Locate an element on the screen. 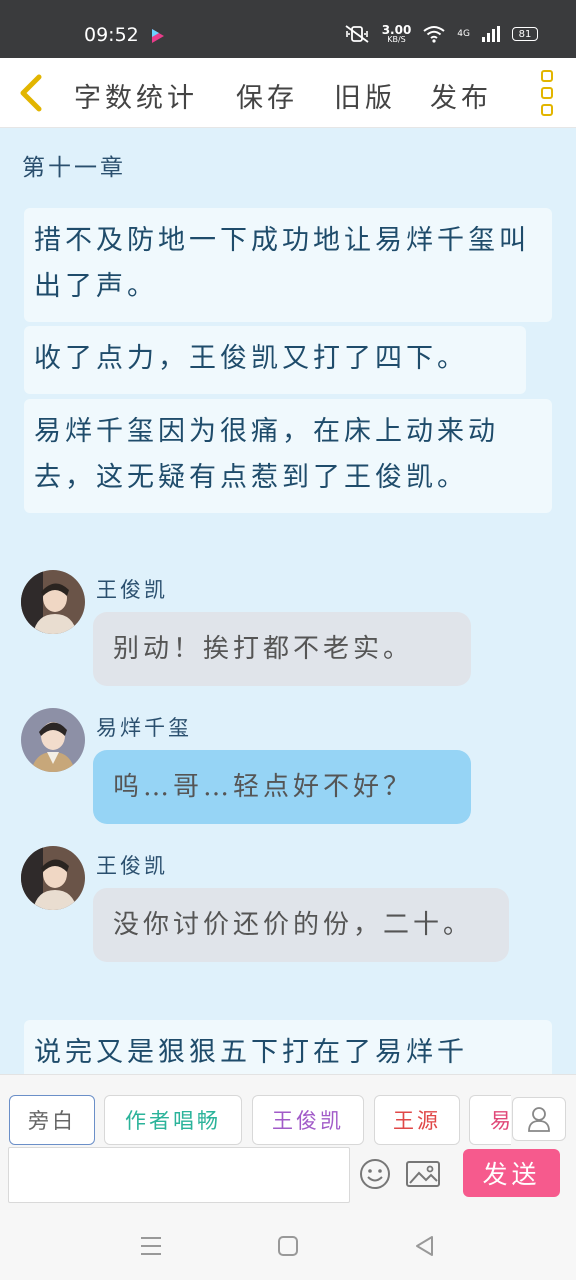  recent-apps-button is located at coordinates (151, 1246).